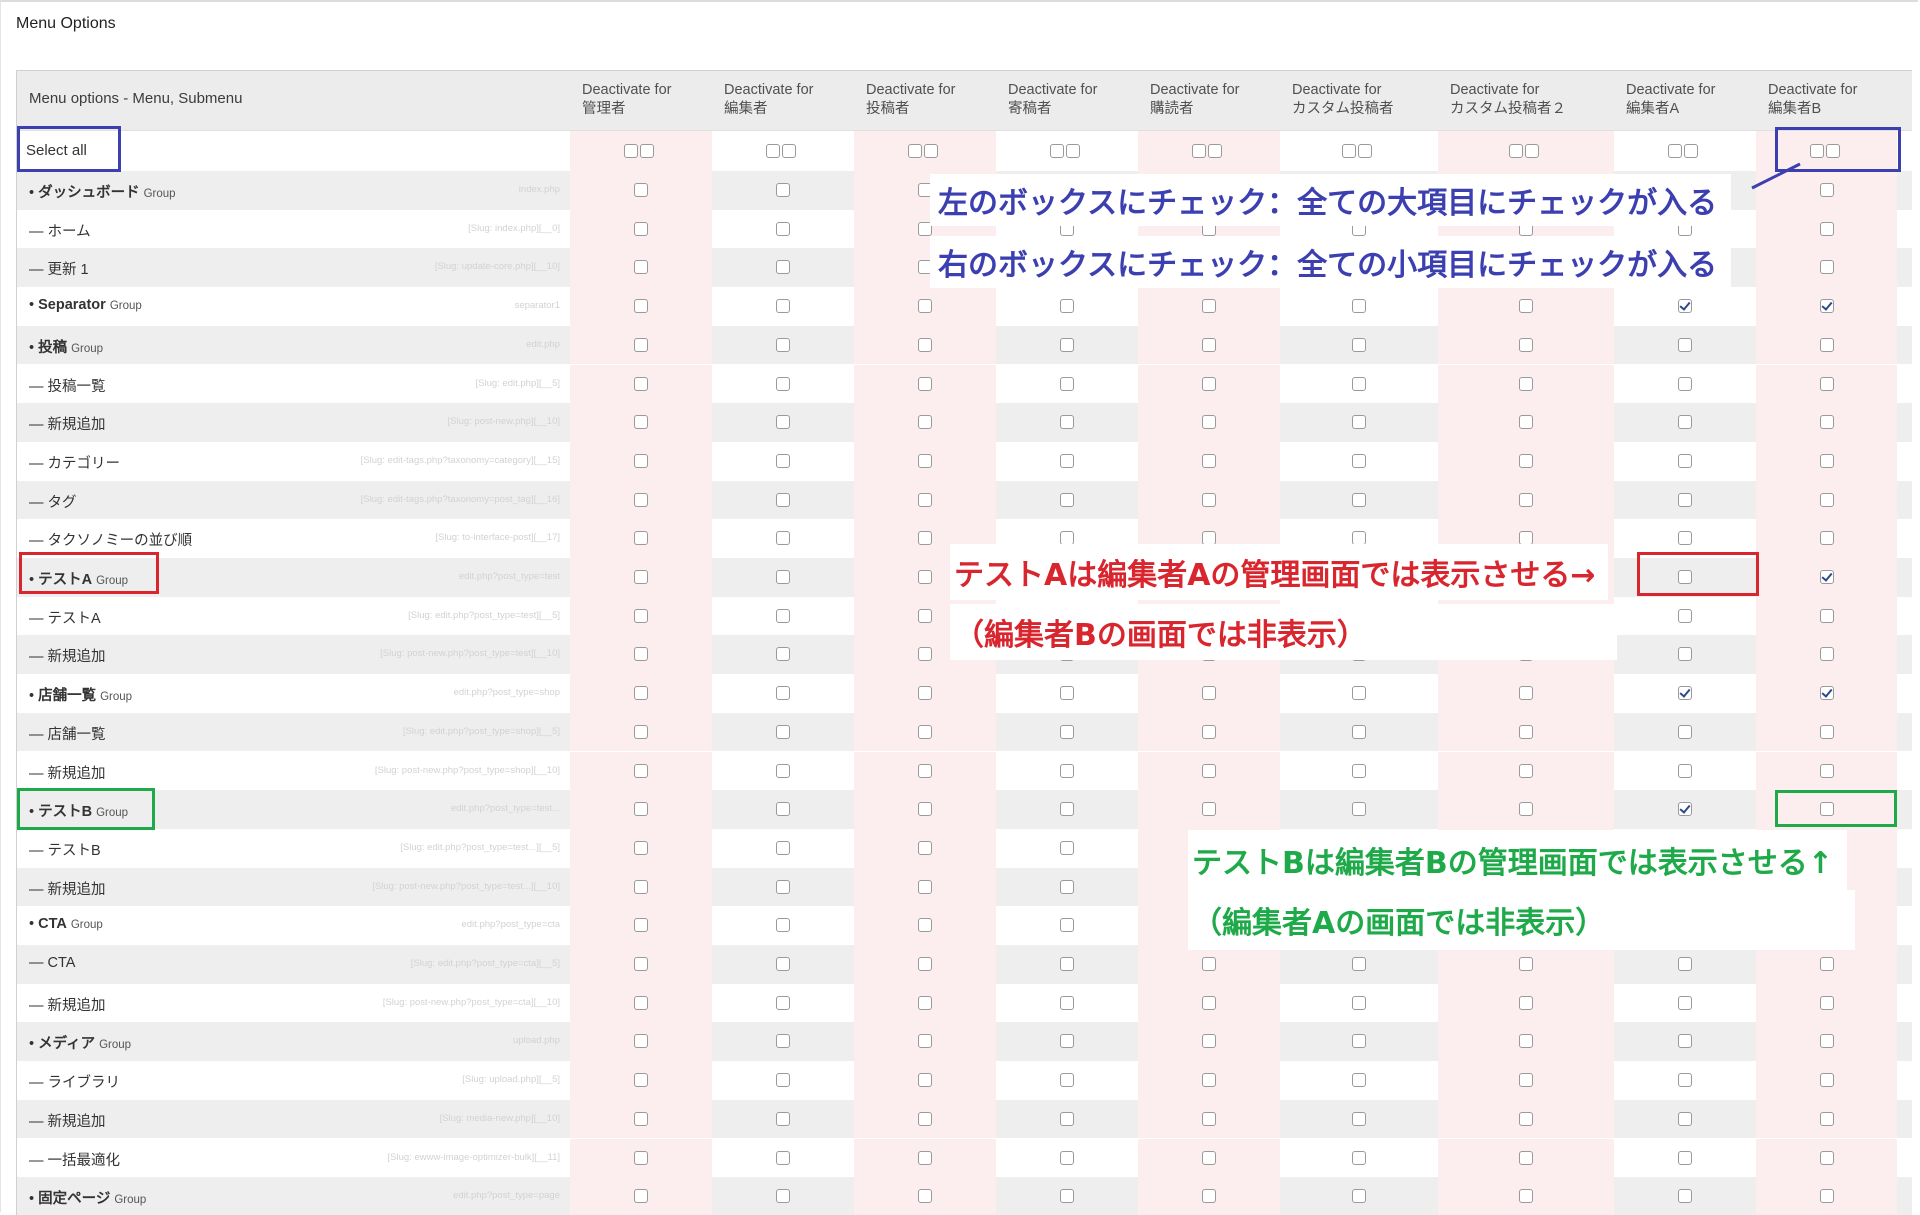 This screenshot has height=1215, width=1920. What do you see at coordinates (1522, 920) in the screenshot?
I see `green-annotation-line2: （編集者Aの画面では非表示）` at bounding box center [1522, 920].